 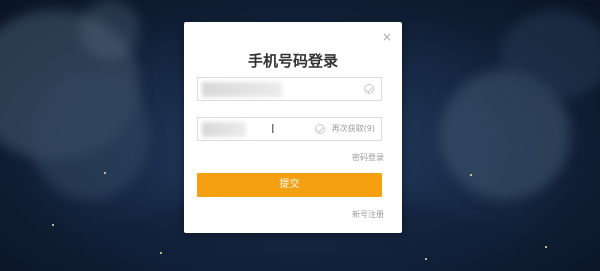 What do you see at coordinates (387, 37) in the screenshot?
I see `close-icon: ×` at bounding box center [387, 37].